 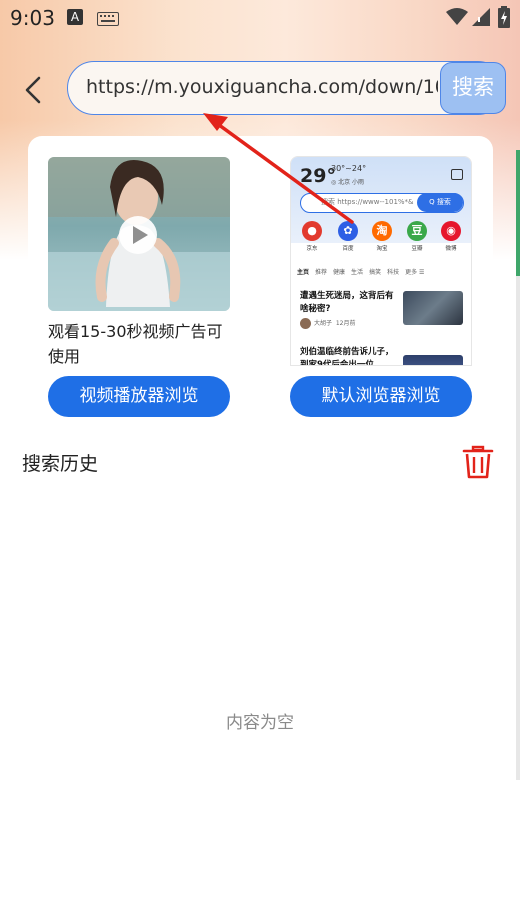 What do you see at coordinates (32, 18) in the screenshot?
I see `status-time: 9:03` at bounding box center [32, 18].